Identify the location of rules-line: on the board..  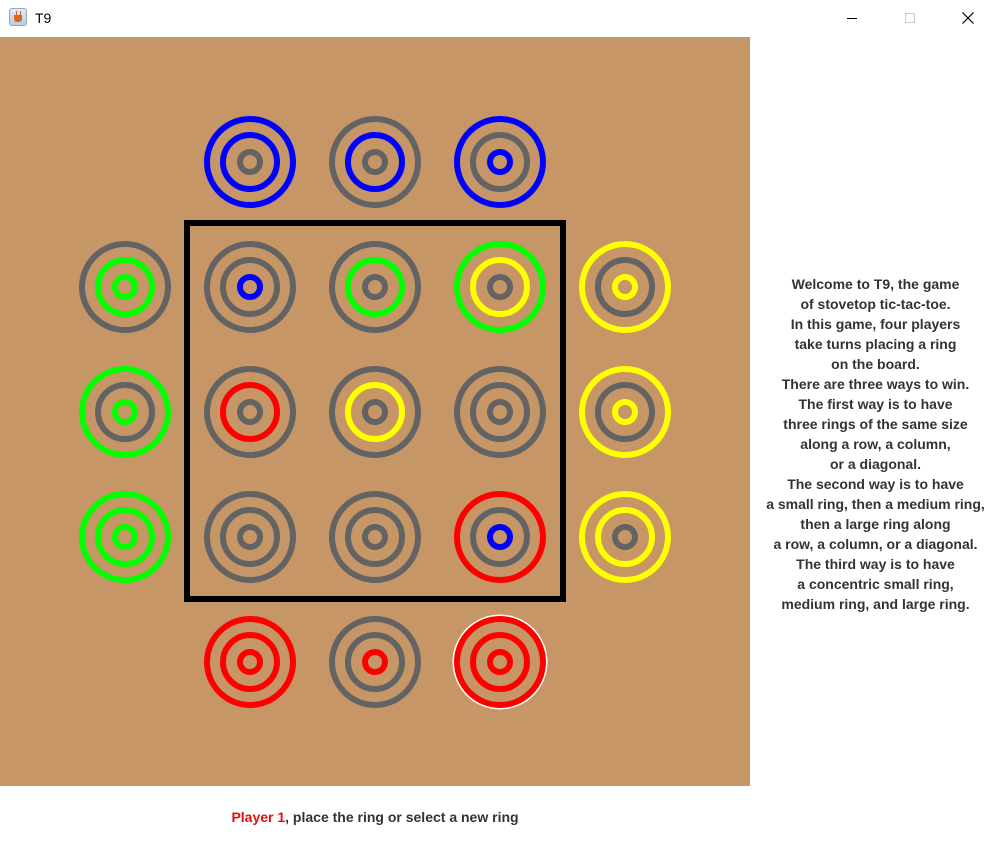
(875, 364).